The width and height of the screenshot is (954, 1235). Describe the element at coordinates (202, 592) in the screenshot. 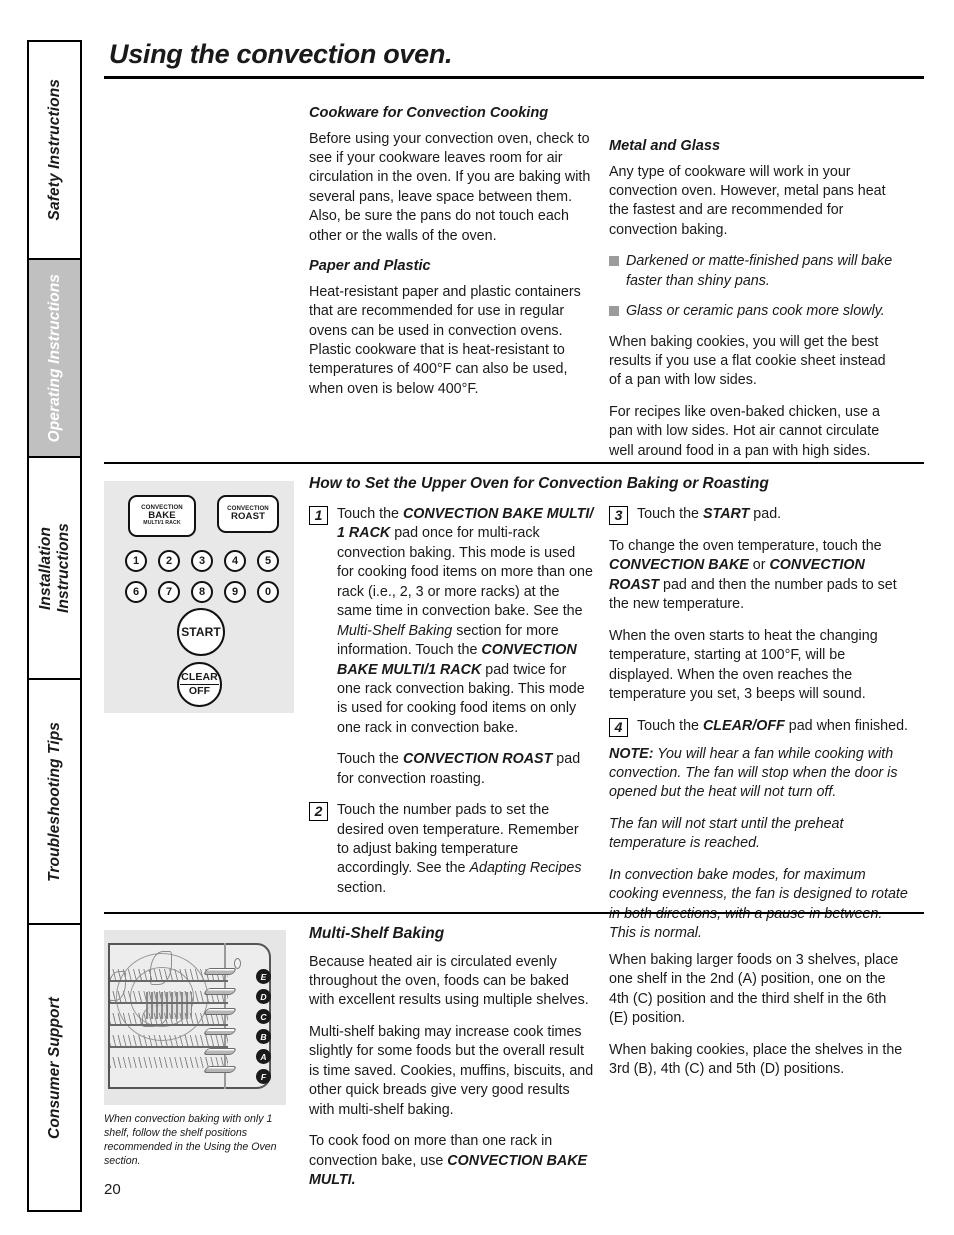

I see `number-pad-8: 8` at that location.